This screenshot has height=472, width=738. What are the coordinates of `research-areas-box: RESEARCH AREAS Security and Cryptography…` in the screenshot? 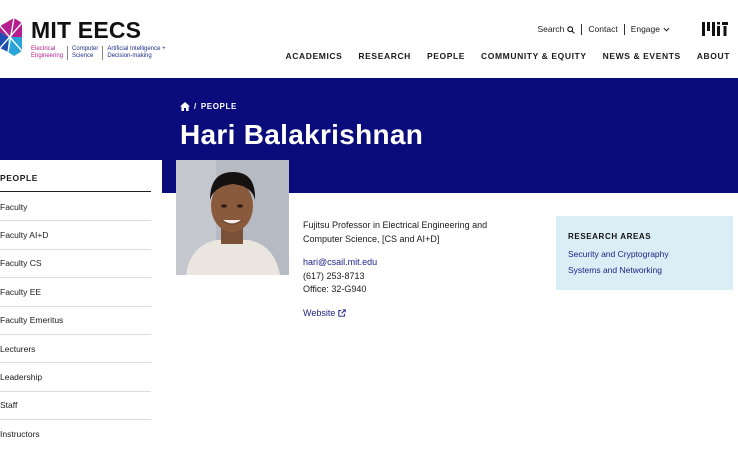 It's located at (644, 253).